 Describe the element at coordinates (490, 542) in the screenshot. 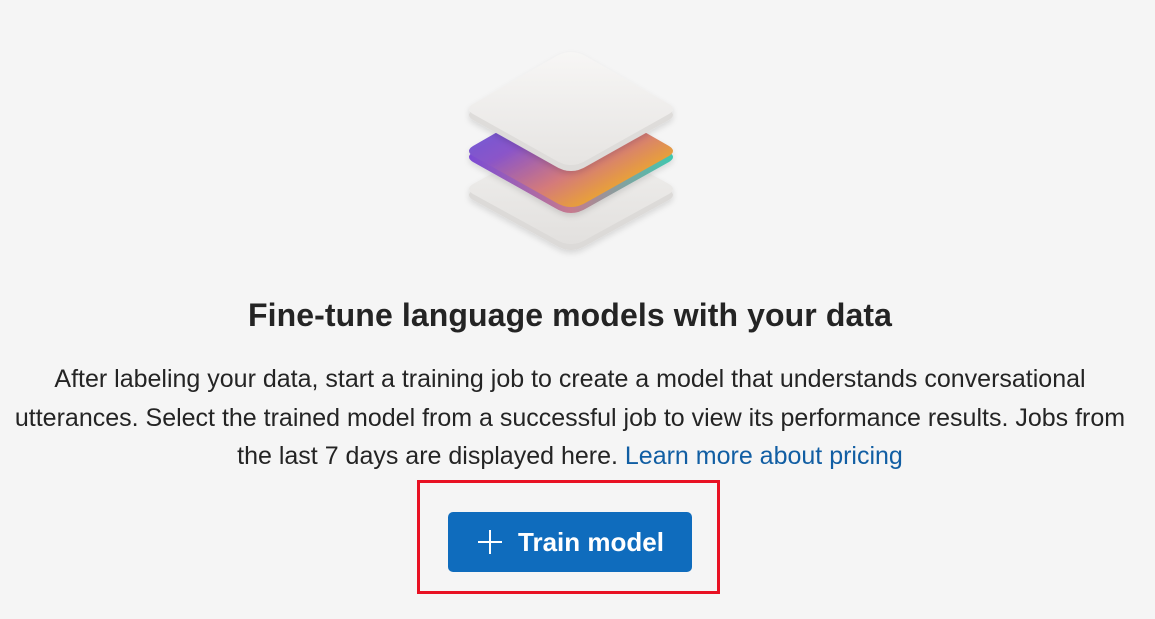

I see `plus-icon` at that location.